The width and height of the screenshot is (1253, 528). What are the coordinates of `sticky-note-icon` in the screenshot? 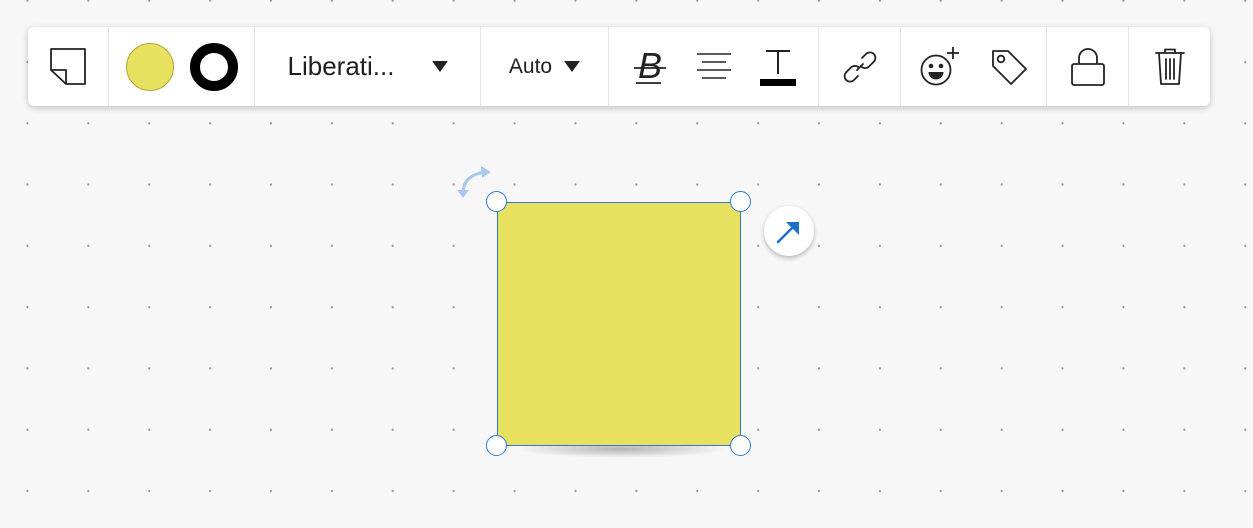 It's located at (68, 66).